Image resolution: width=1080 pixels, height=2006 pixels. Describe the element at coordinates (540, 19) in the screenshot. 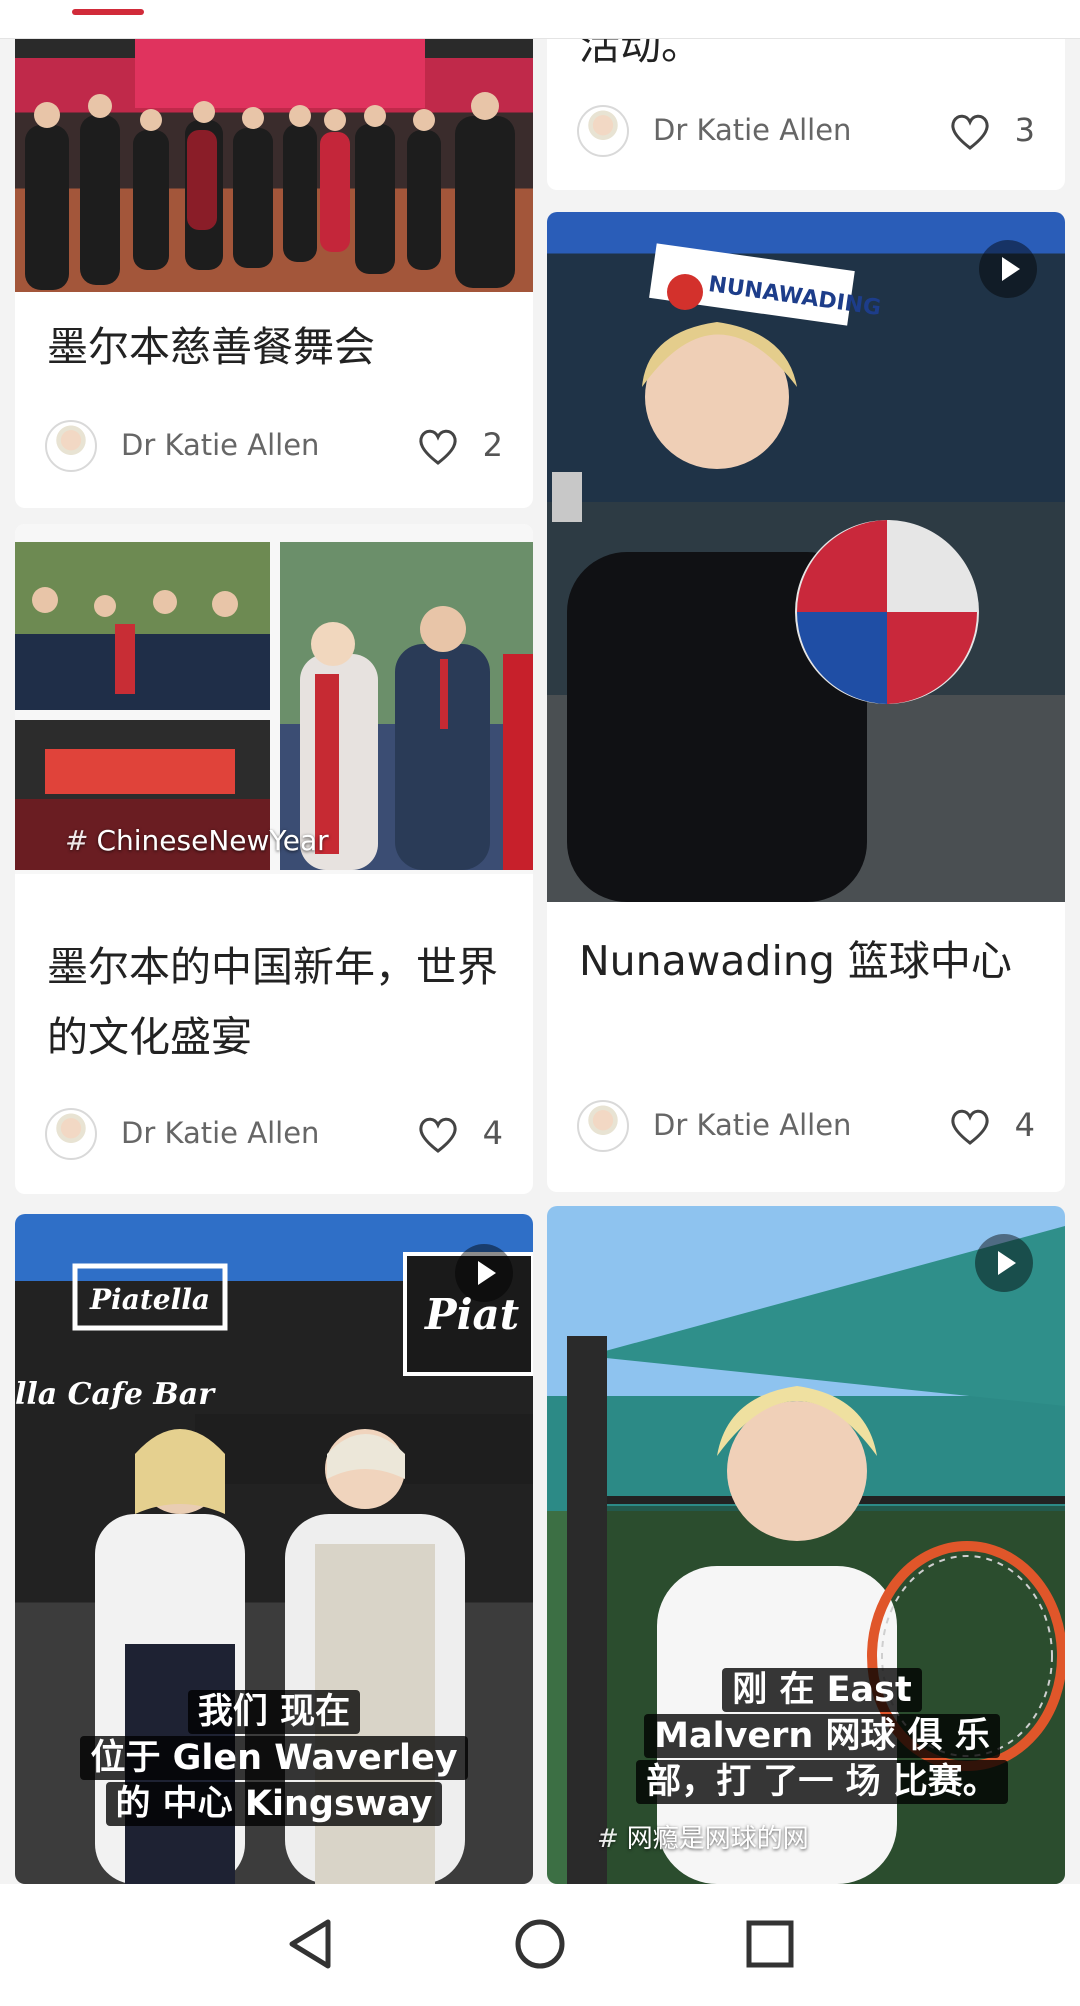

I see `top-tab-bar` at that location.